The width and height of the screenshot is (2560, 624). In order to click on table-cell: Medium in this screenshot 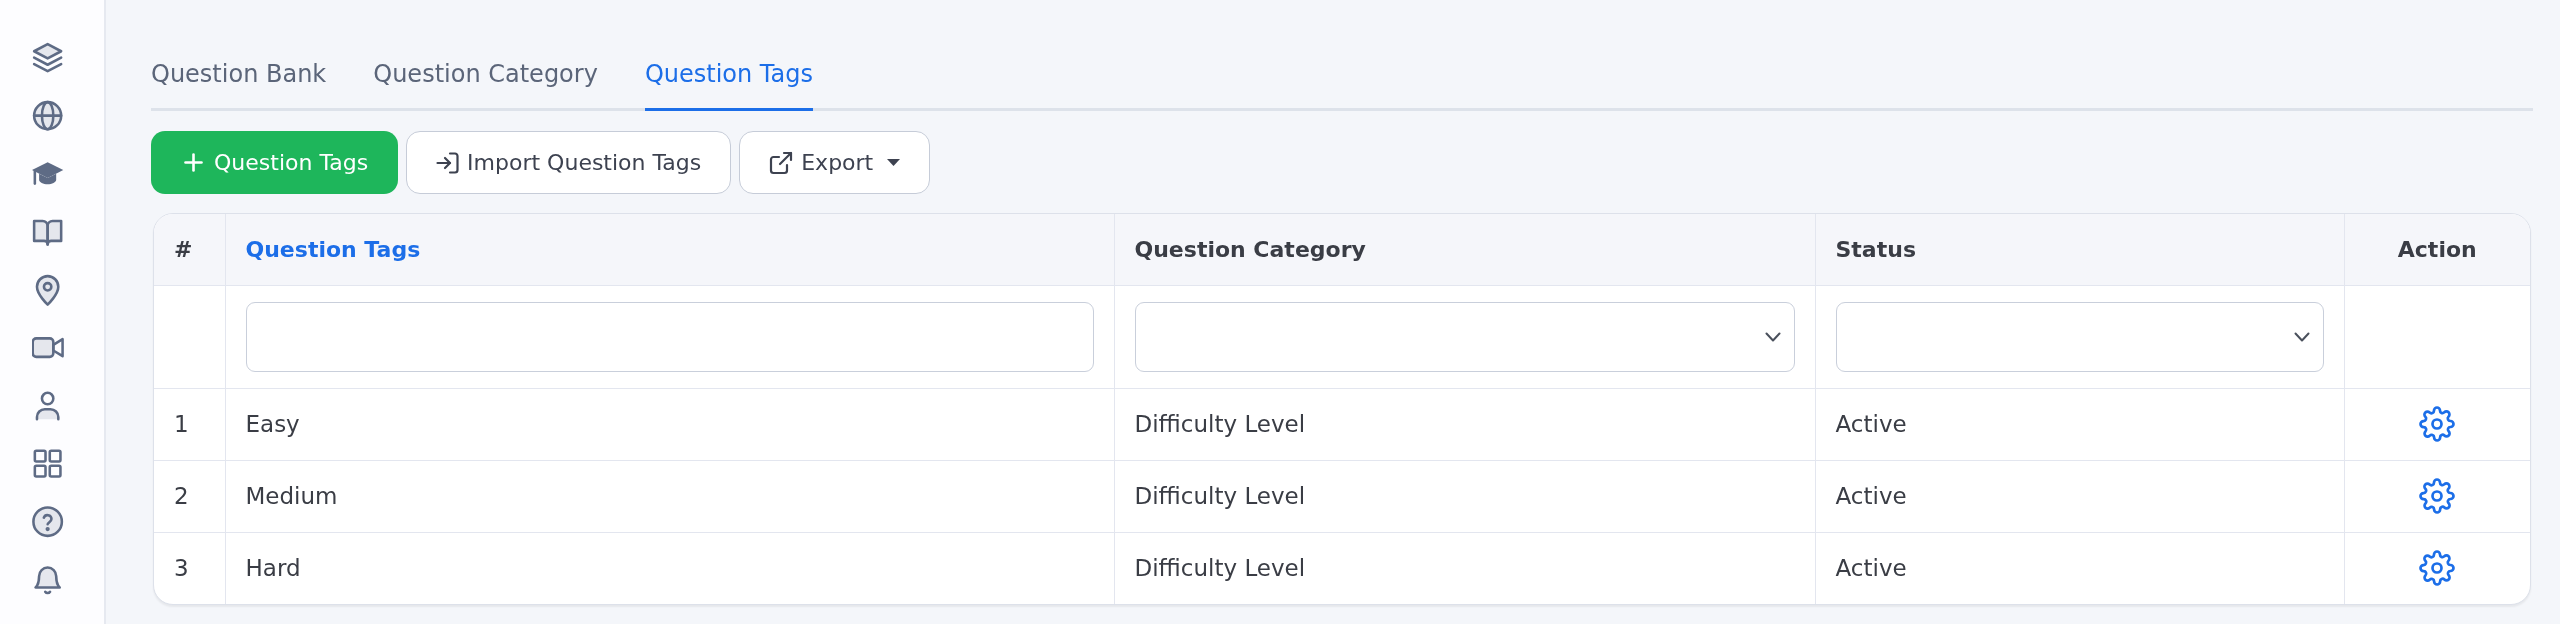, I will do `click(669, 496)`.